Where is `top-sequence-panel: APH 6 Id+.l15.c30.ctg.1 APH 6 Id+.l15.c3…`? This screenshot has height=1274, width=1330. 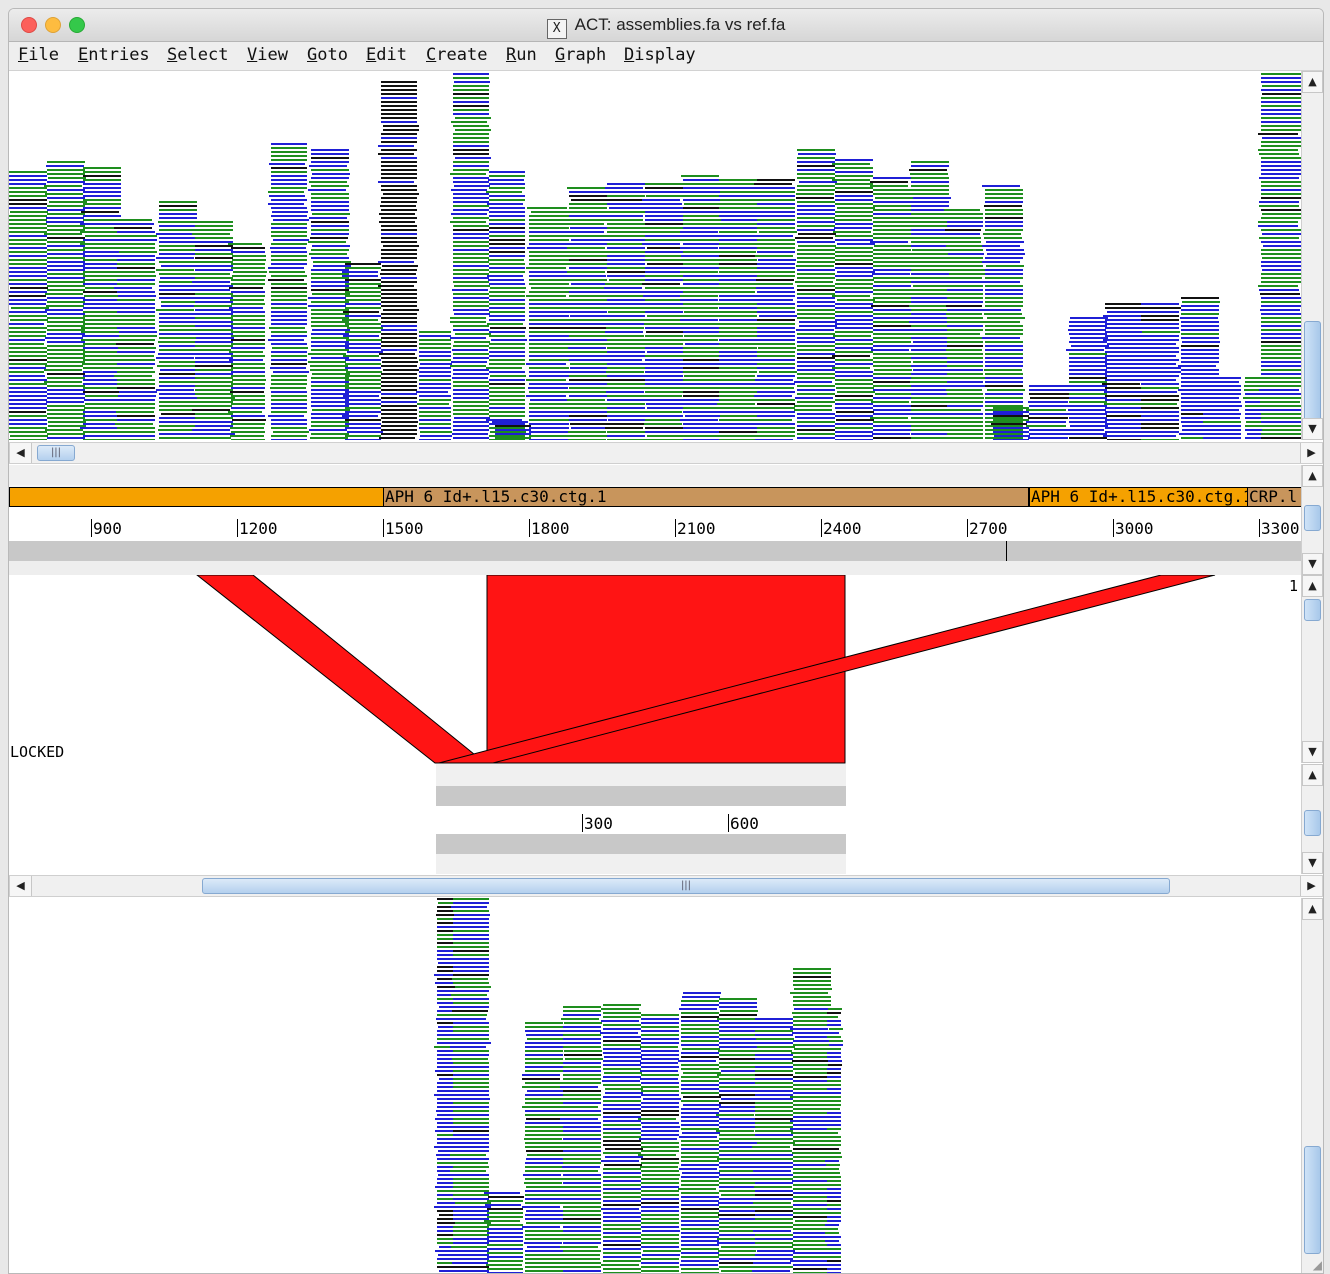 top-sequence-panel: APH 6 Id+.l15.c30.ctg.1 APH 6 Id+.l15.c3… is located at coordinates (655, 520).